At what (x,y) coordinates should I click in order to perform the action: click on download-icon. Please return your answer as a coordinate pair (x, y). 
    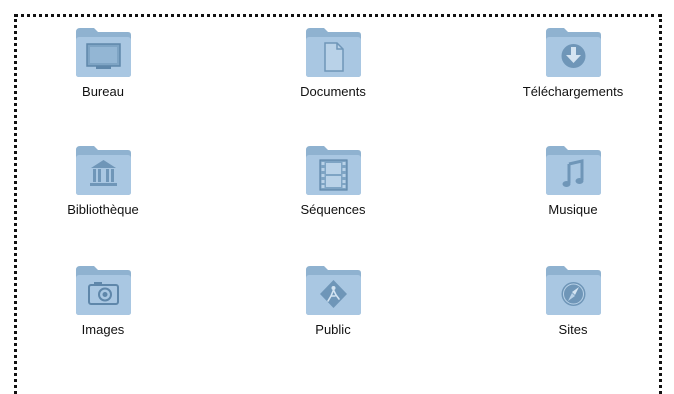
    Looking at the image, I should click on (573, 52).